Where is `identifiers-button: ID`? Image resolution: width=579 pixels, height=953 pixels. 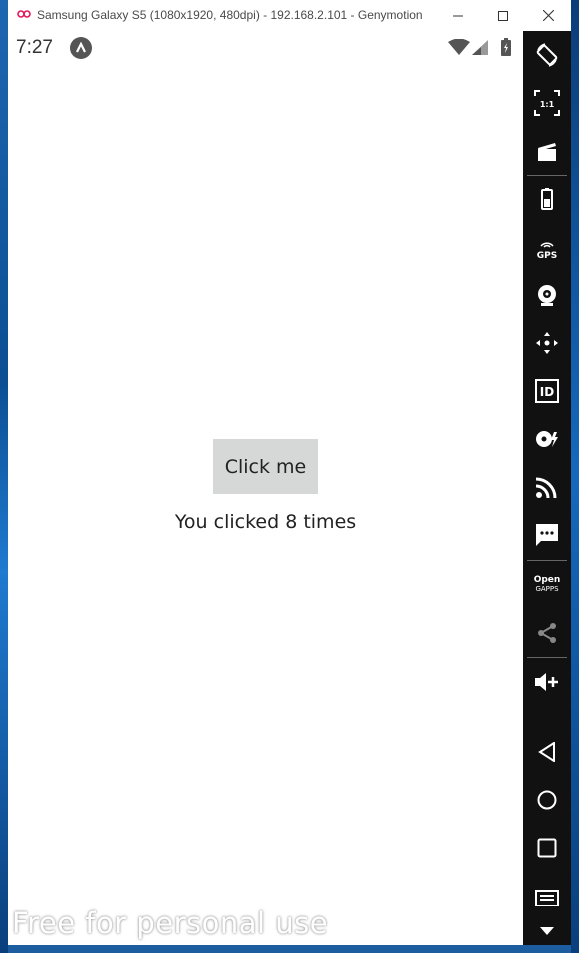 identifiers-button: ID is located at coordinates (547, 391).